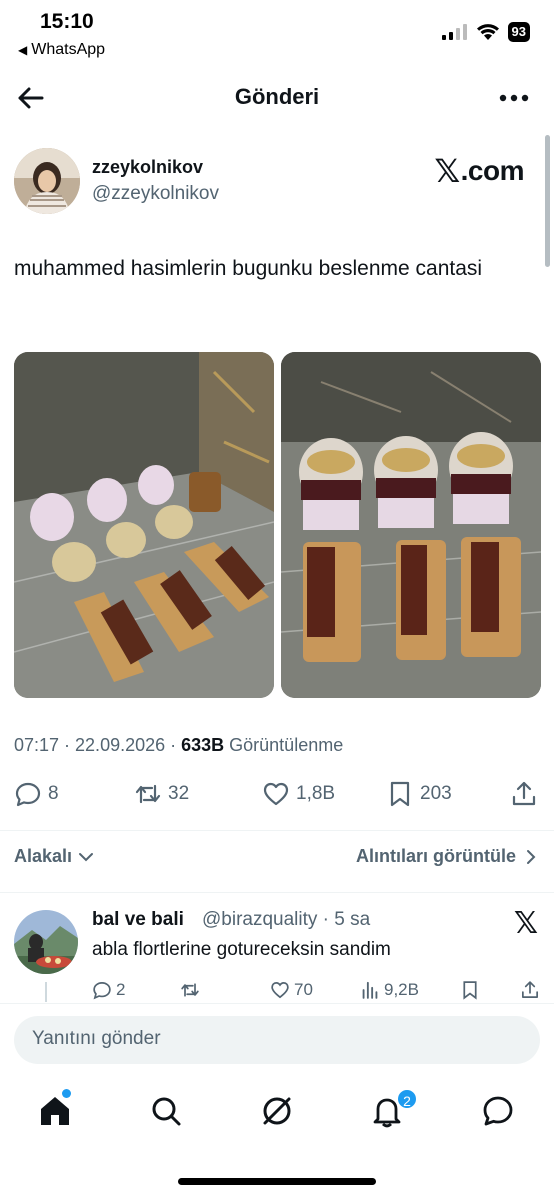  I want to click on tab-messages, so click(498, 1111).